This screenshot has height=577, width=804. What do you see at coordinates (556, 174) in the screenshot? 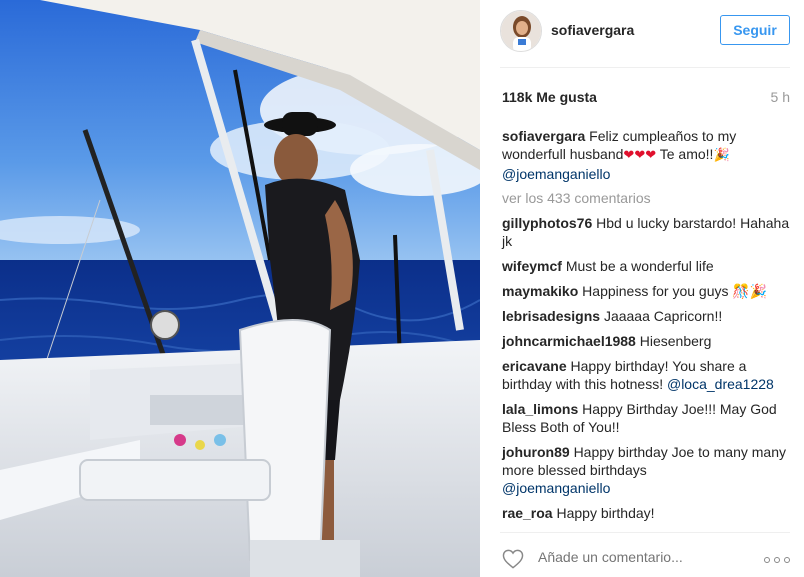
I see `caption-mention: @joemanganiello` at bounding box center [556, 174].